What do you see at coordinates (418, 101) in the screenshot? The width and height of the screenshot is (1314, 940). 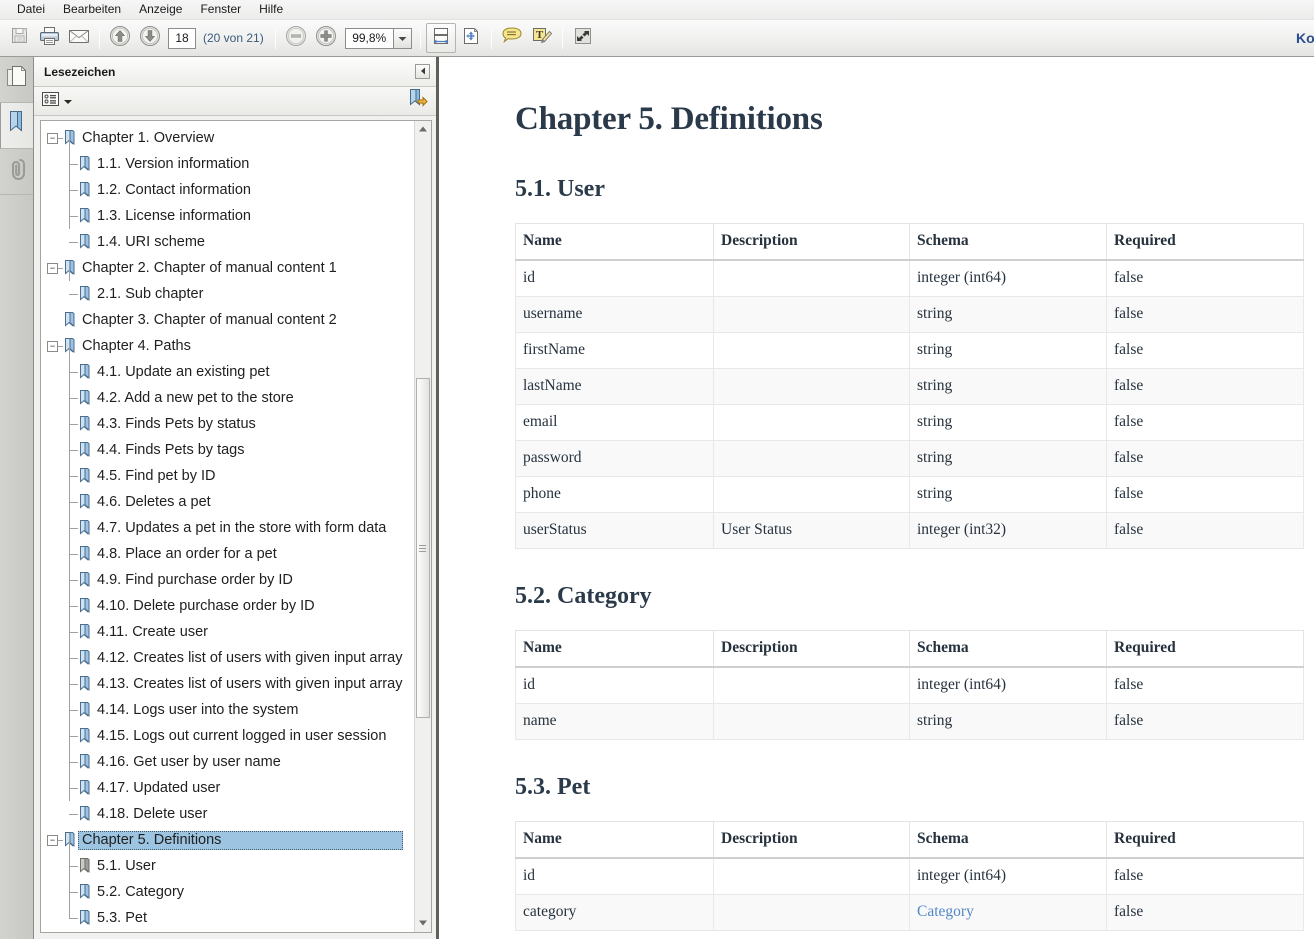 I see `expand-current-bookmark-button` at bounding box center [418, 101].